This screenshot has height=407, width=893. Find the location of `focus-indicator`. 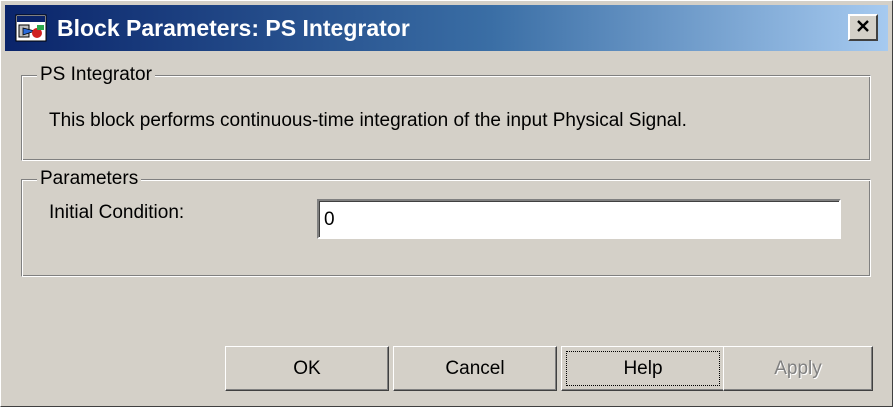

focus-indicator is located at coordinates (643, 368).